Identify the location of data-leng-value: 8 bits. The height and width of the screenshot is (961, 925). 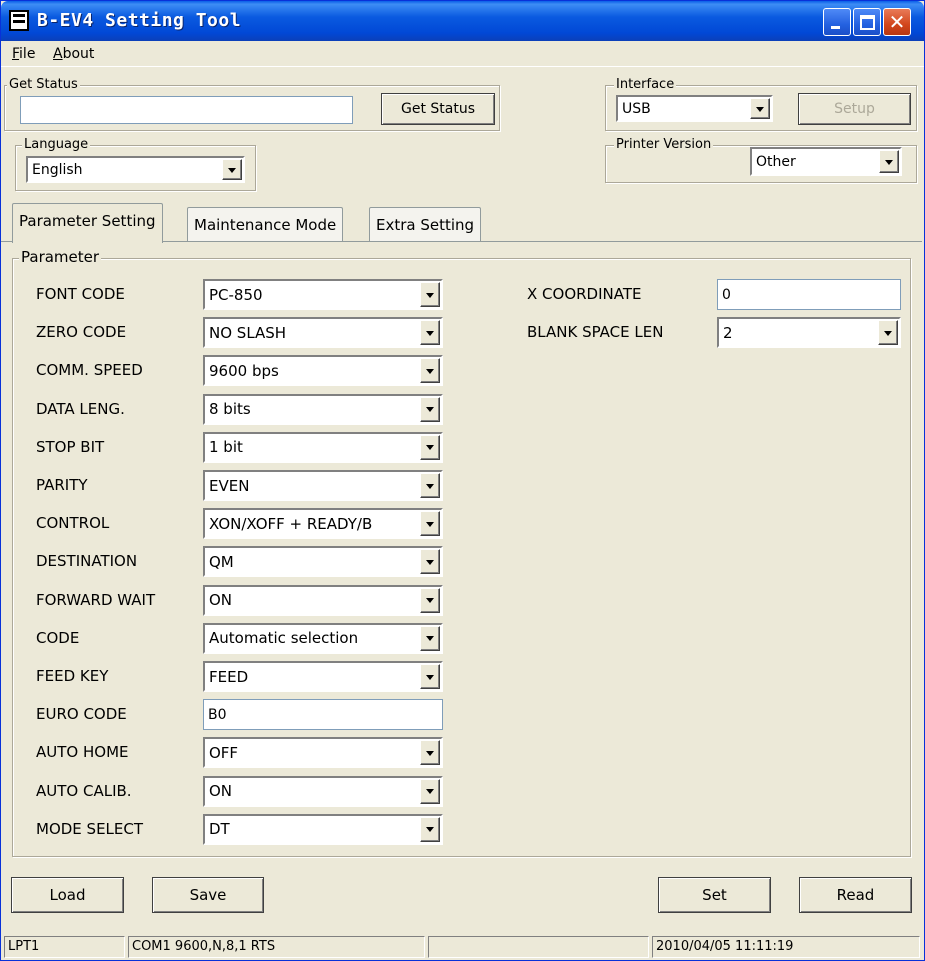
(230, 409).